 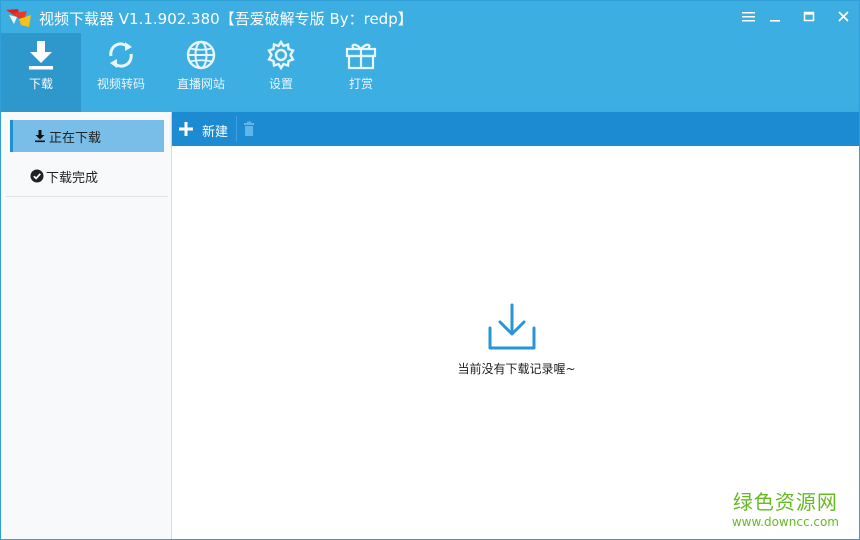 I want to click on maximize-icon, so click(x=809, y=16).